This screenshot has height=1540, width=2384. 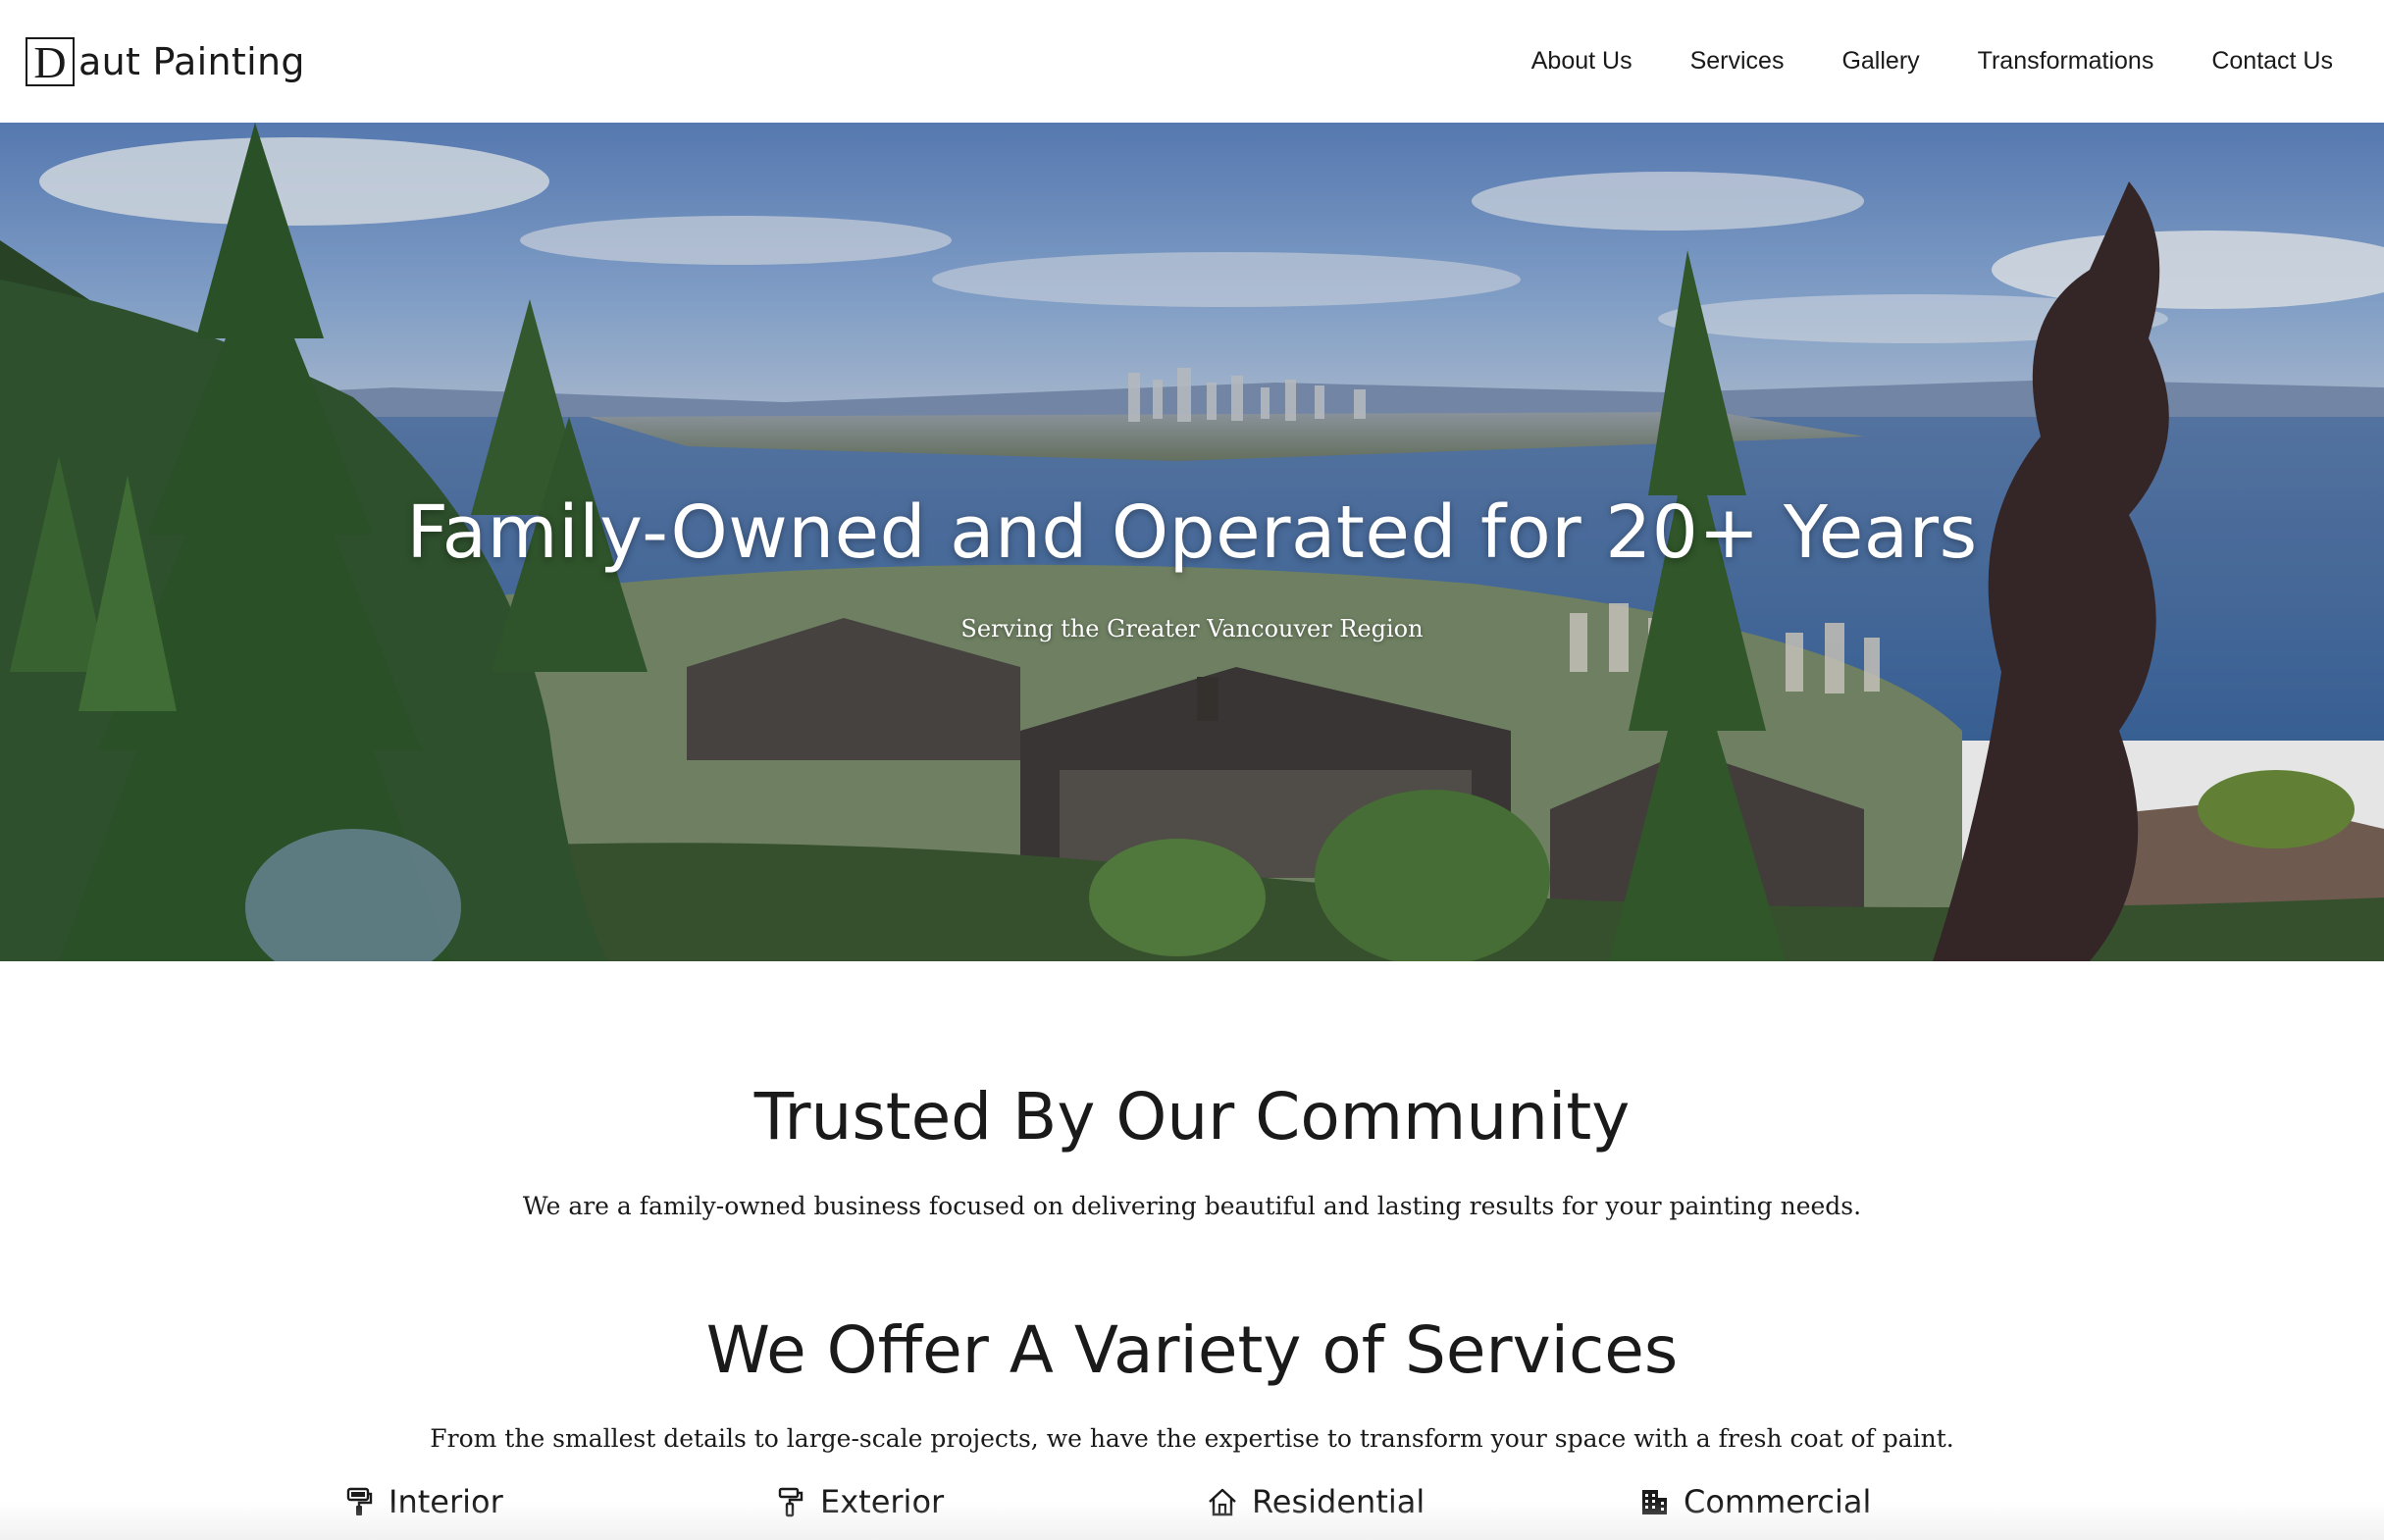 I want to click on service-commercial: Commercial, so click(x=1754, y=1501).